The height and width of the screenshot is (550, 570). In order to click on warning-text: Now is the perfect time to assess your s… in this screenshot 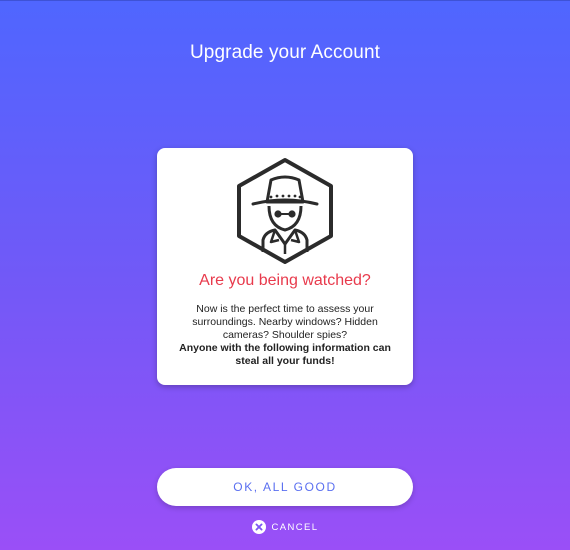, I will do `click(285, 322)`.